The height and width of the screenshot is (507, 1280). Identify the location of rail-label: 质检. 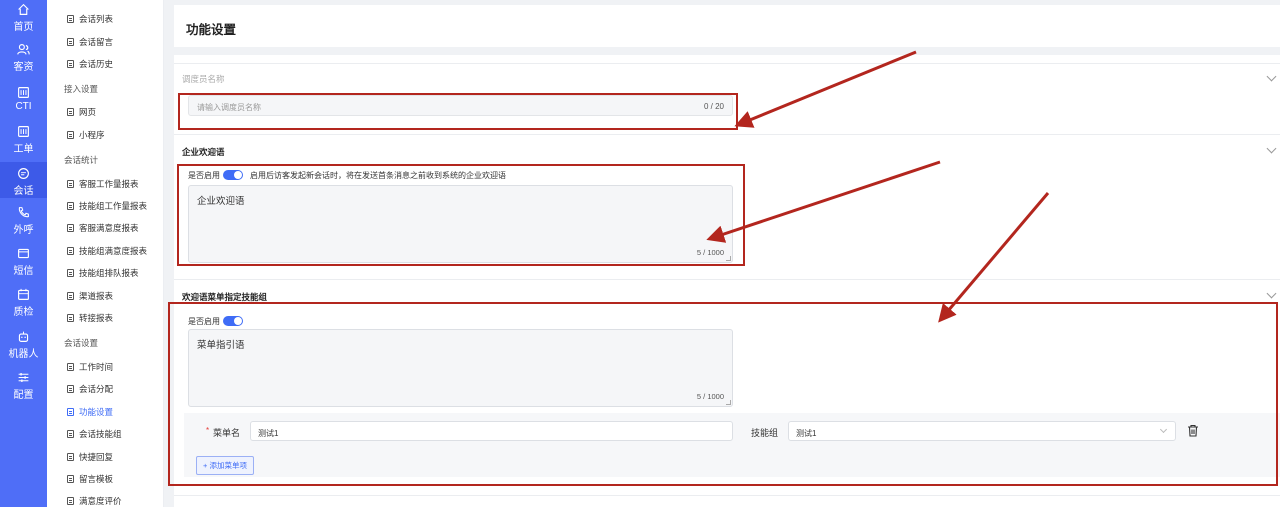
(23, 312).